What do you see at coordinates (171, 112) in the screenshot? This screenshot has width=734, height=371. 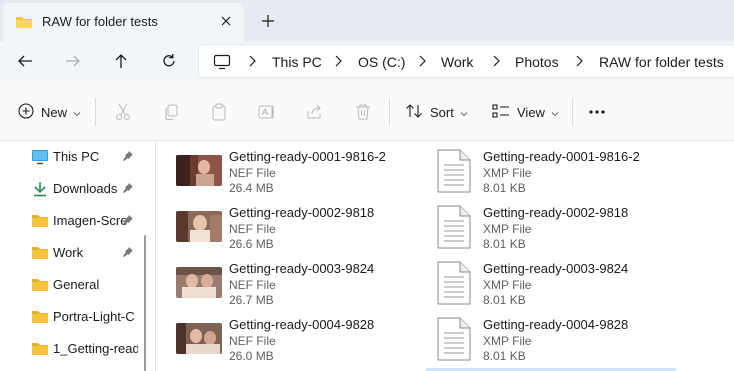 I see `copy-icon` at bounding box center [171, 112].